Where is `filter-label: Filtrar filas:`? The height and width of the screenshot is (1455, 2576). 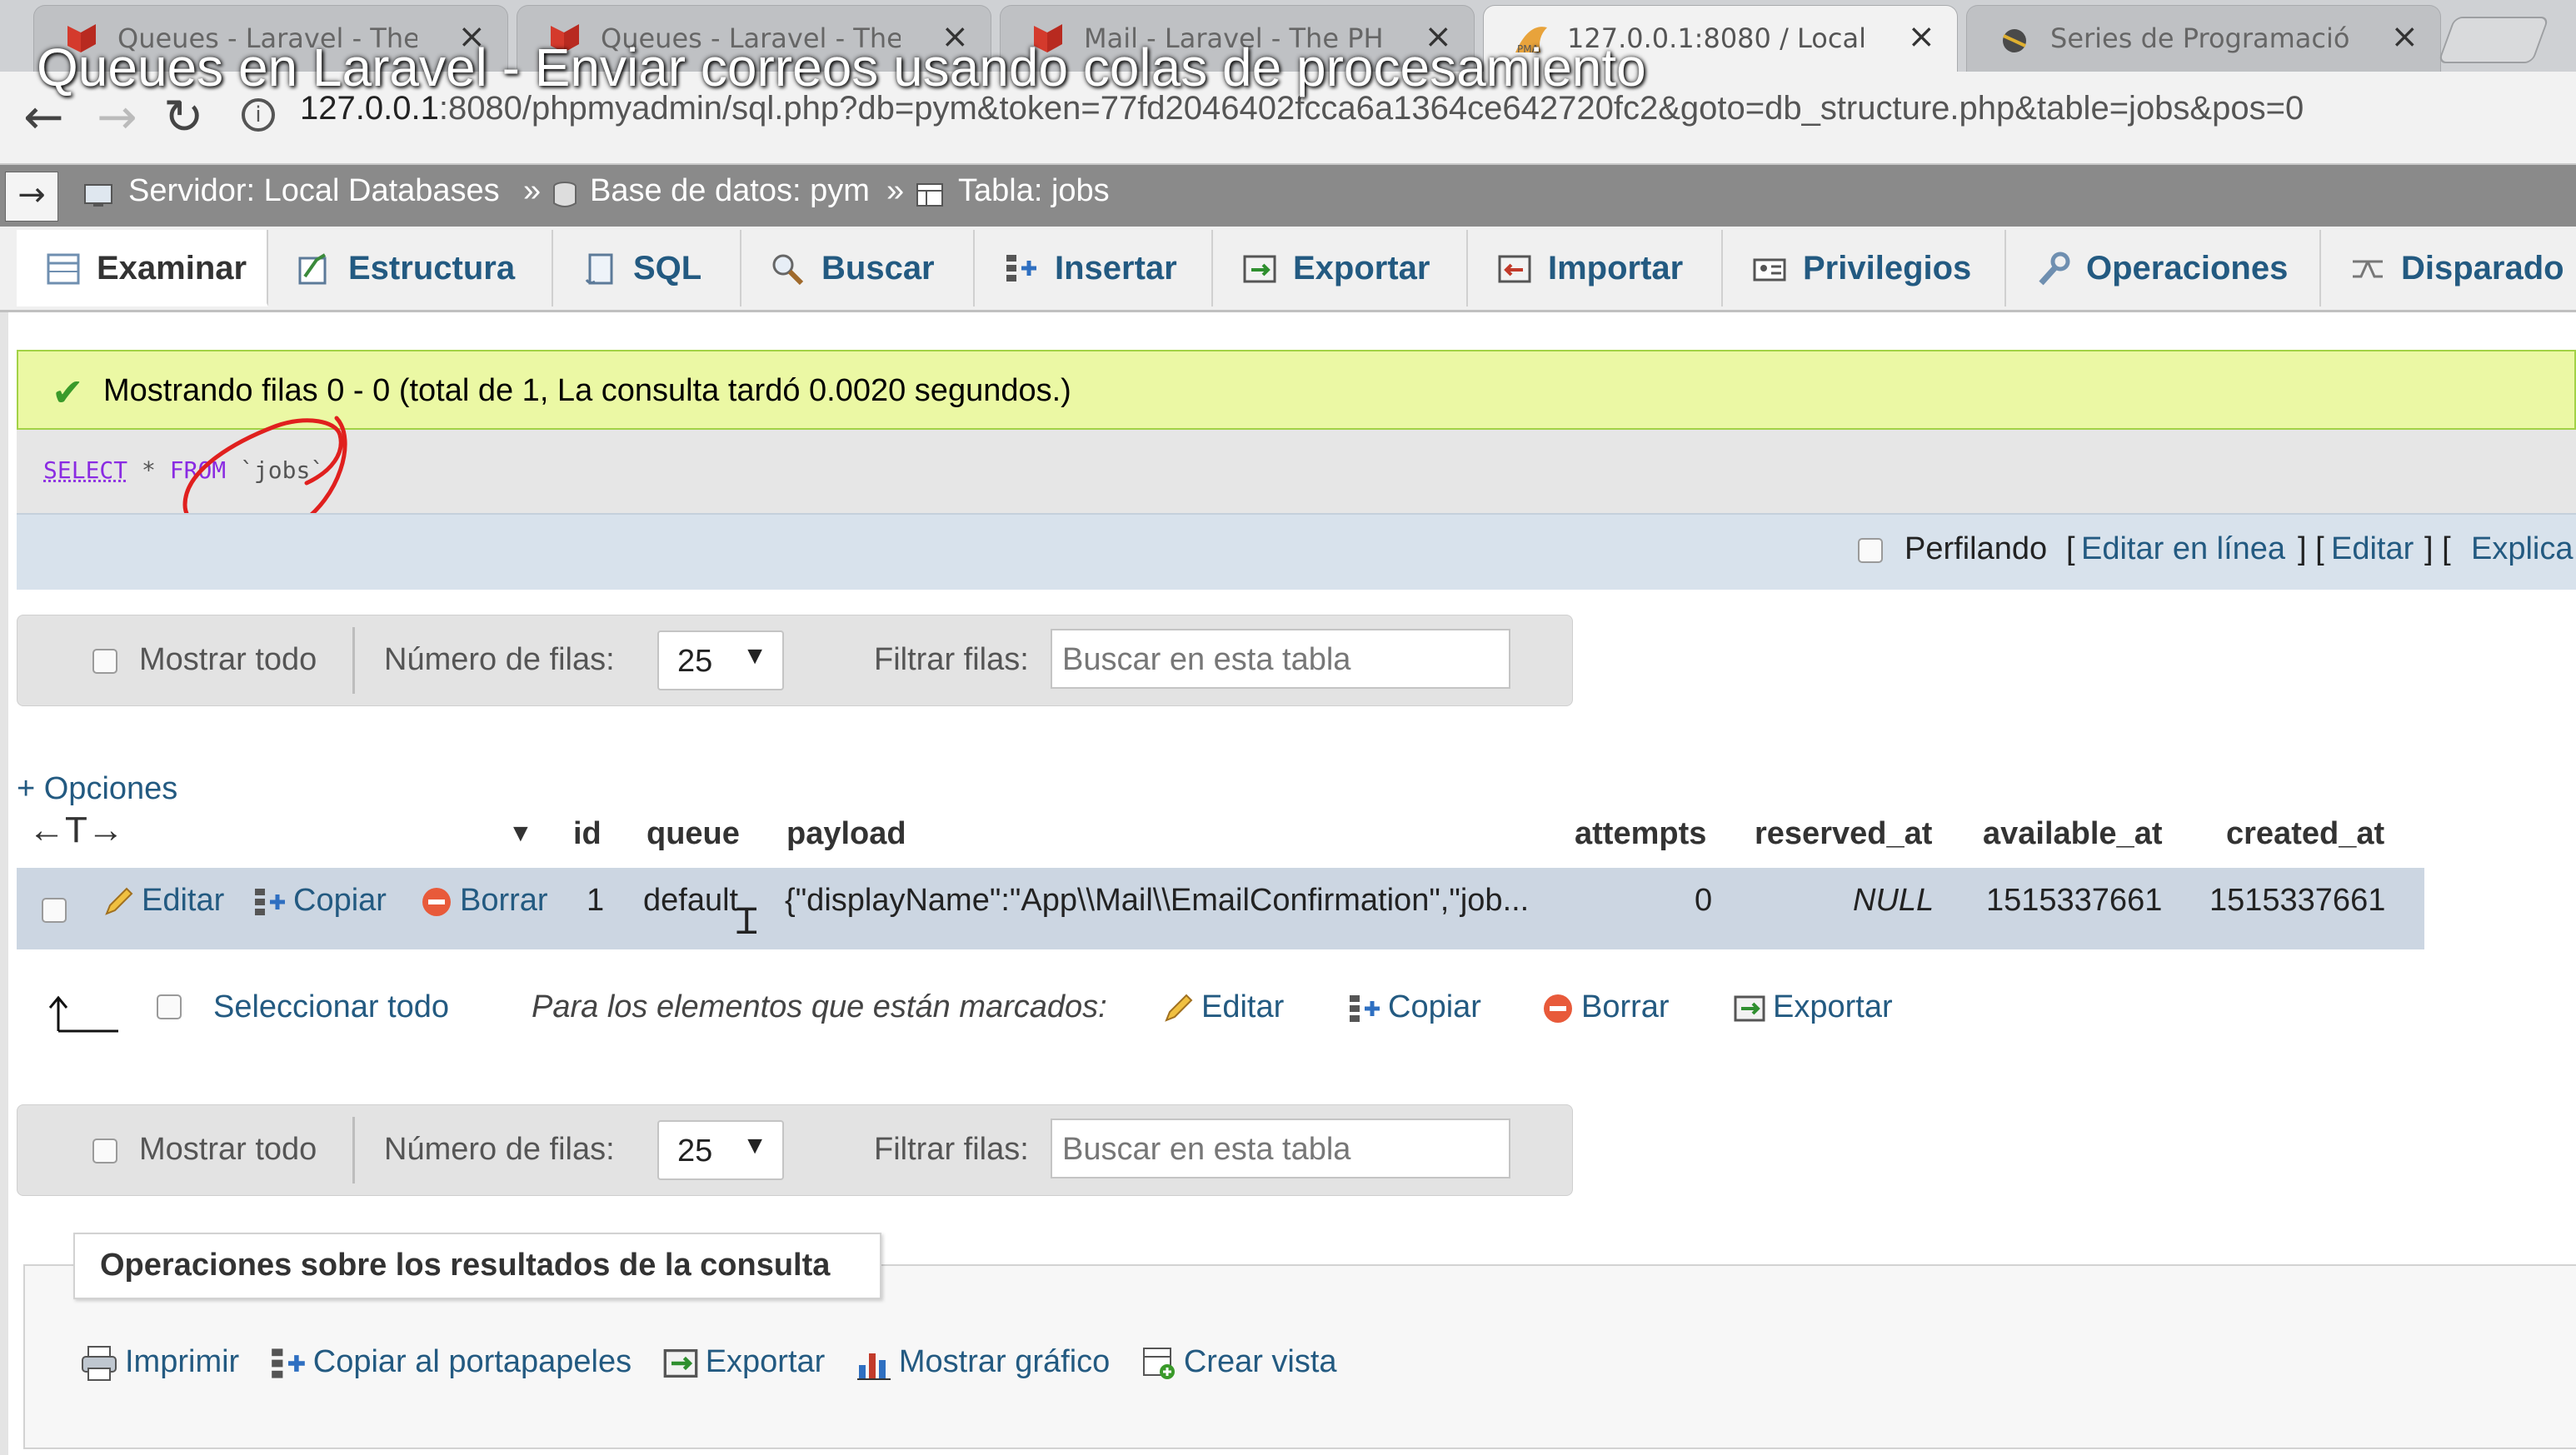 filter-label: Filtrar filas: is located at coordinates (951, 1149).